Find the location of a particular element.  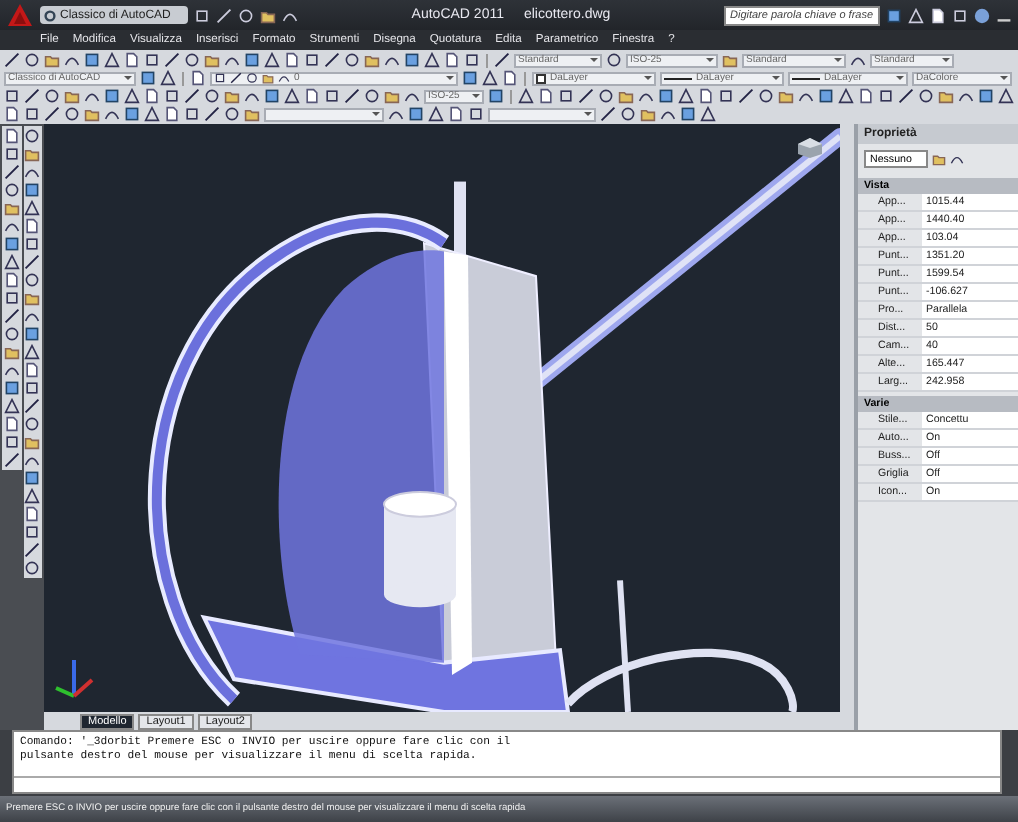

help-icon is located at coordinates (982, 15).